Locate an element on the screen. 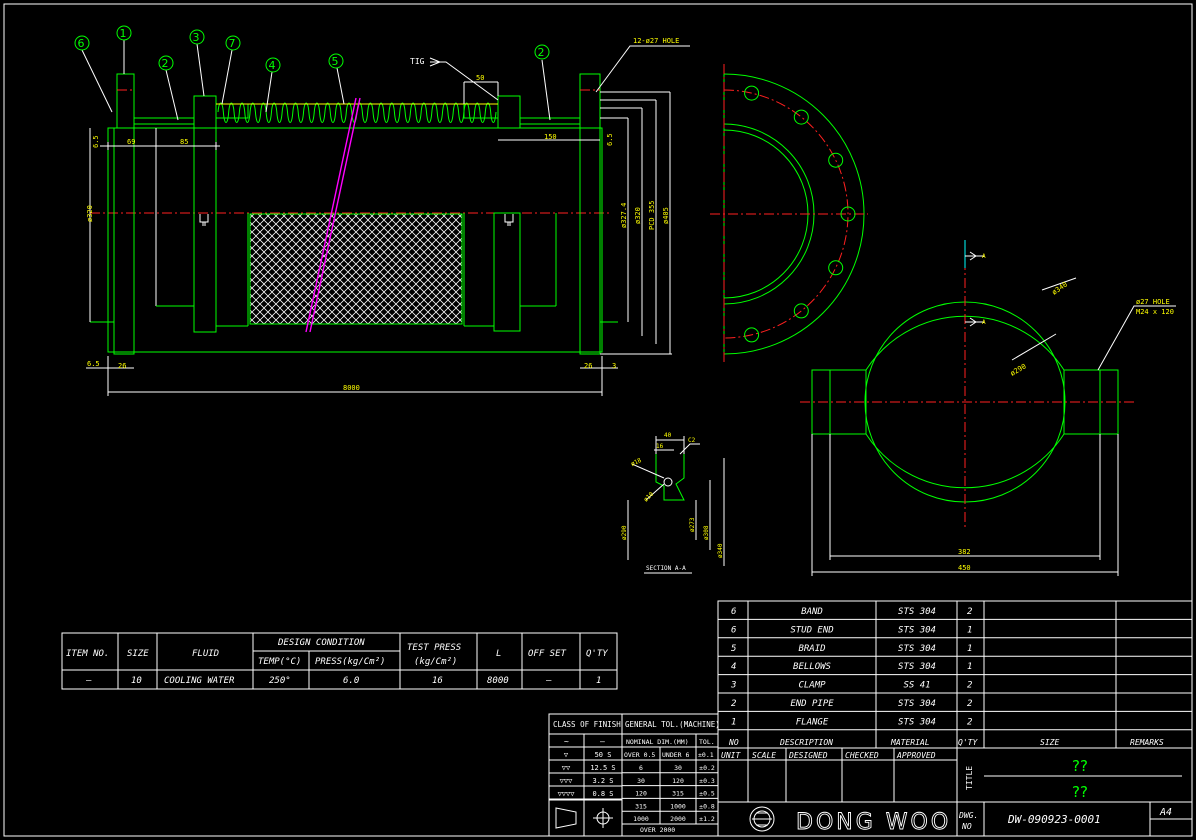  dim-dia-327-4: ø327.4 is located at coordinates (624, 215).